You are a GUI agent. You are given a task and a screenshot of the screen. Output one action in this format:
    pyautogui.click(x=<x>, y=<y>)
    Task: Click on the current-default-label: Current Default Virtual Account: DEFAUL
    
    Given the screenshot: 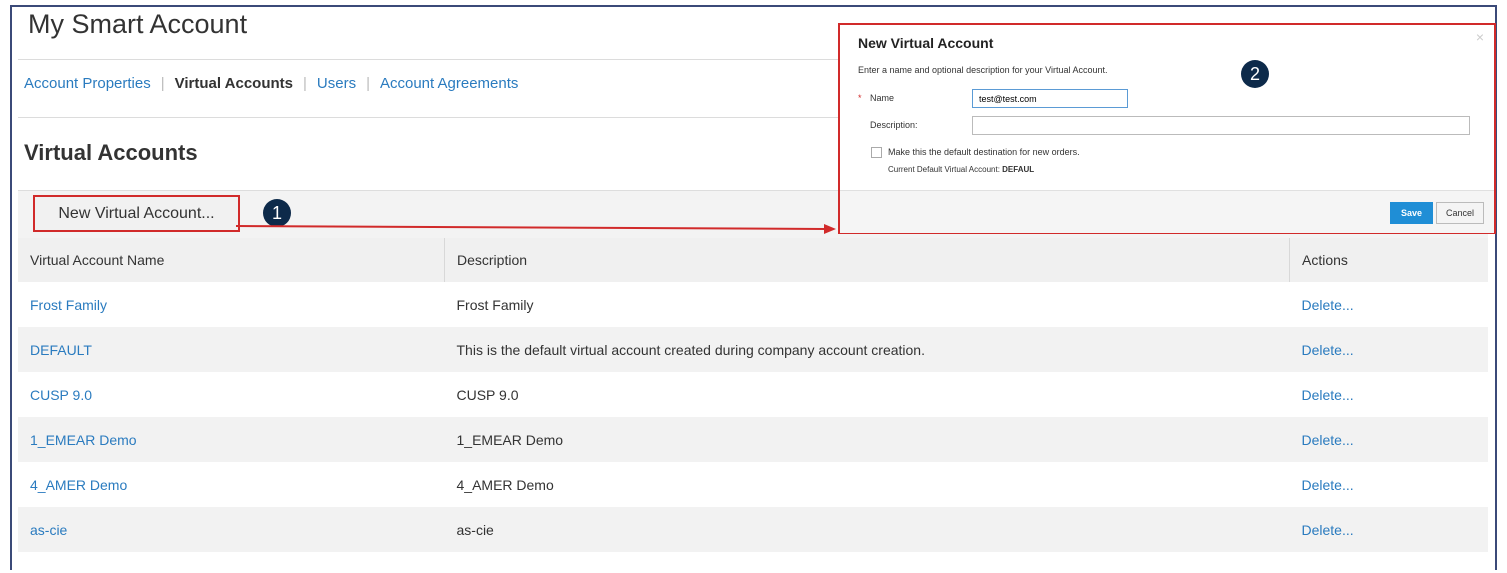 What is the action you would take?
    pyautogui.click(x=961, y=169)
    